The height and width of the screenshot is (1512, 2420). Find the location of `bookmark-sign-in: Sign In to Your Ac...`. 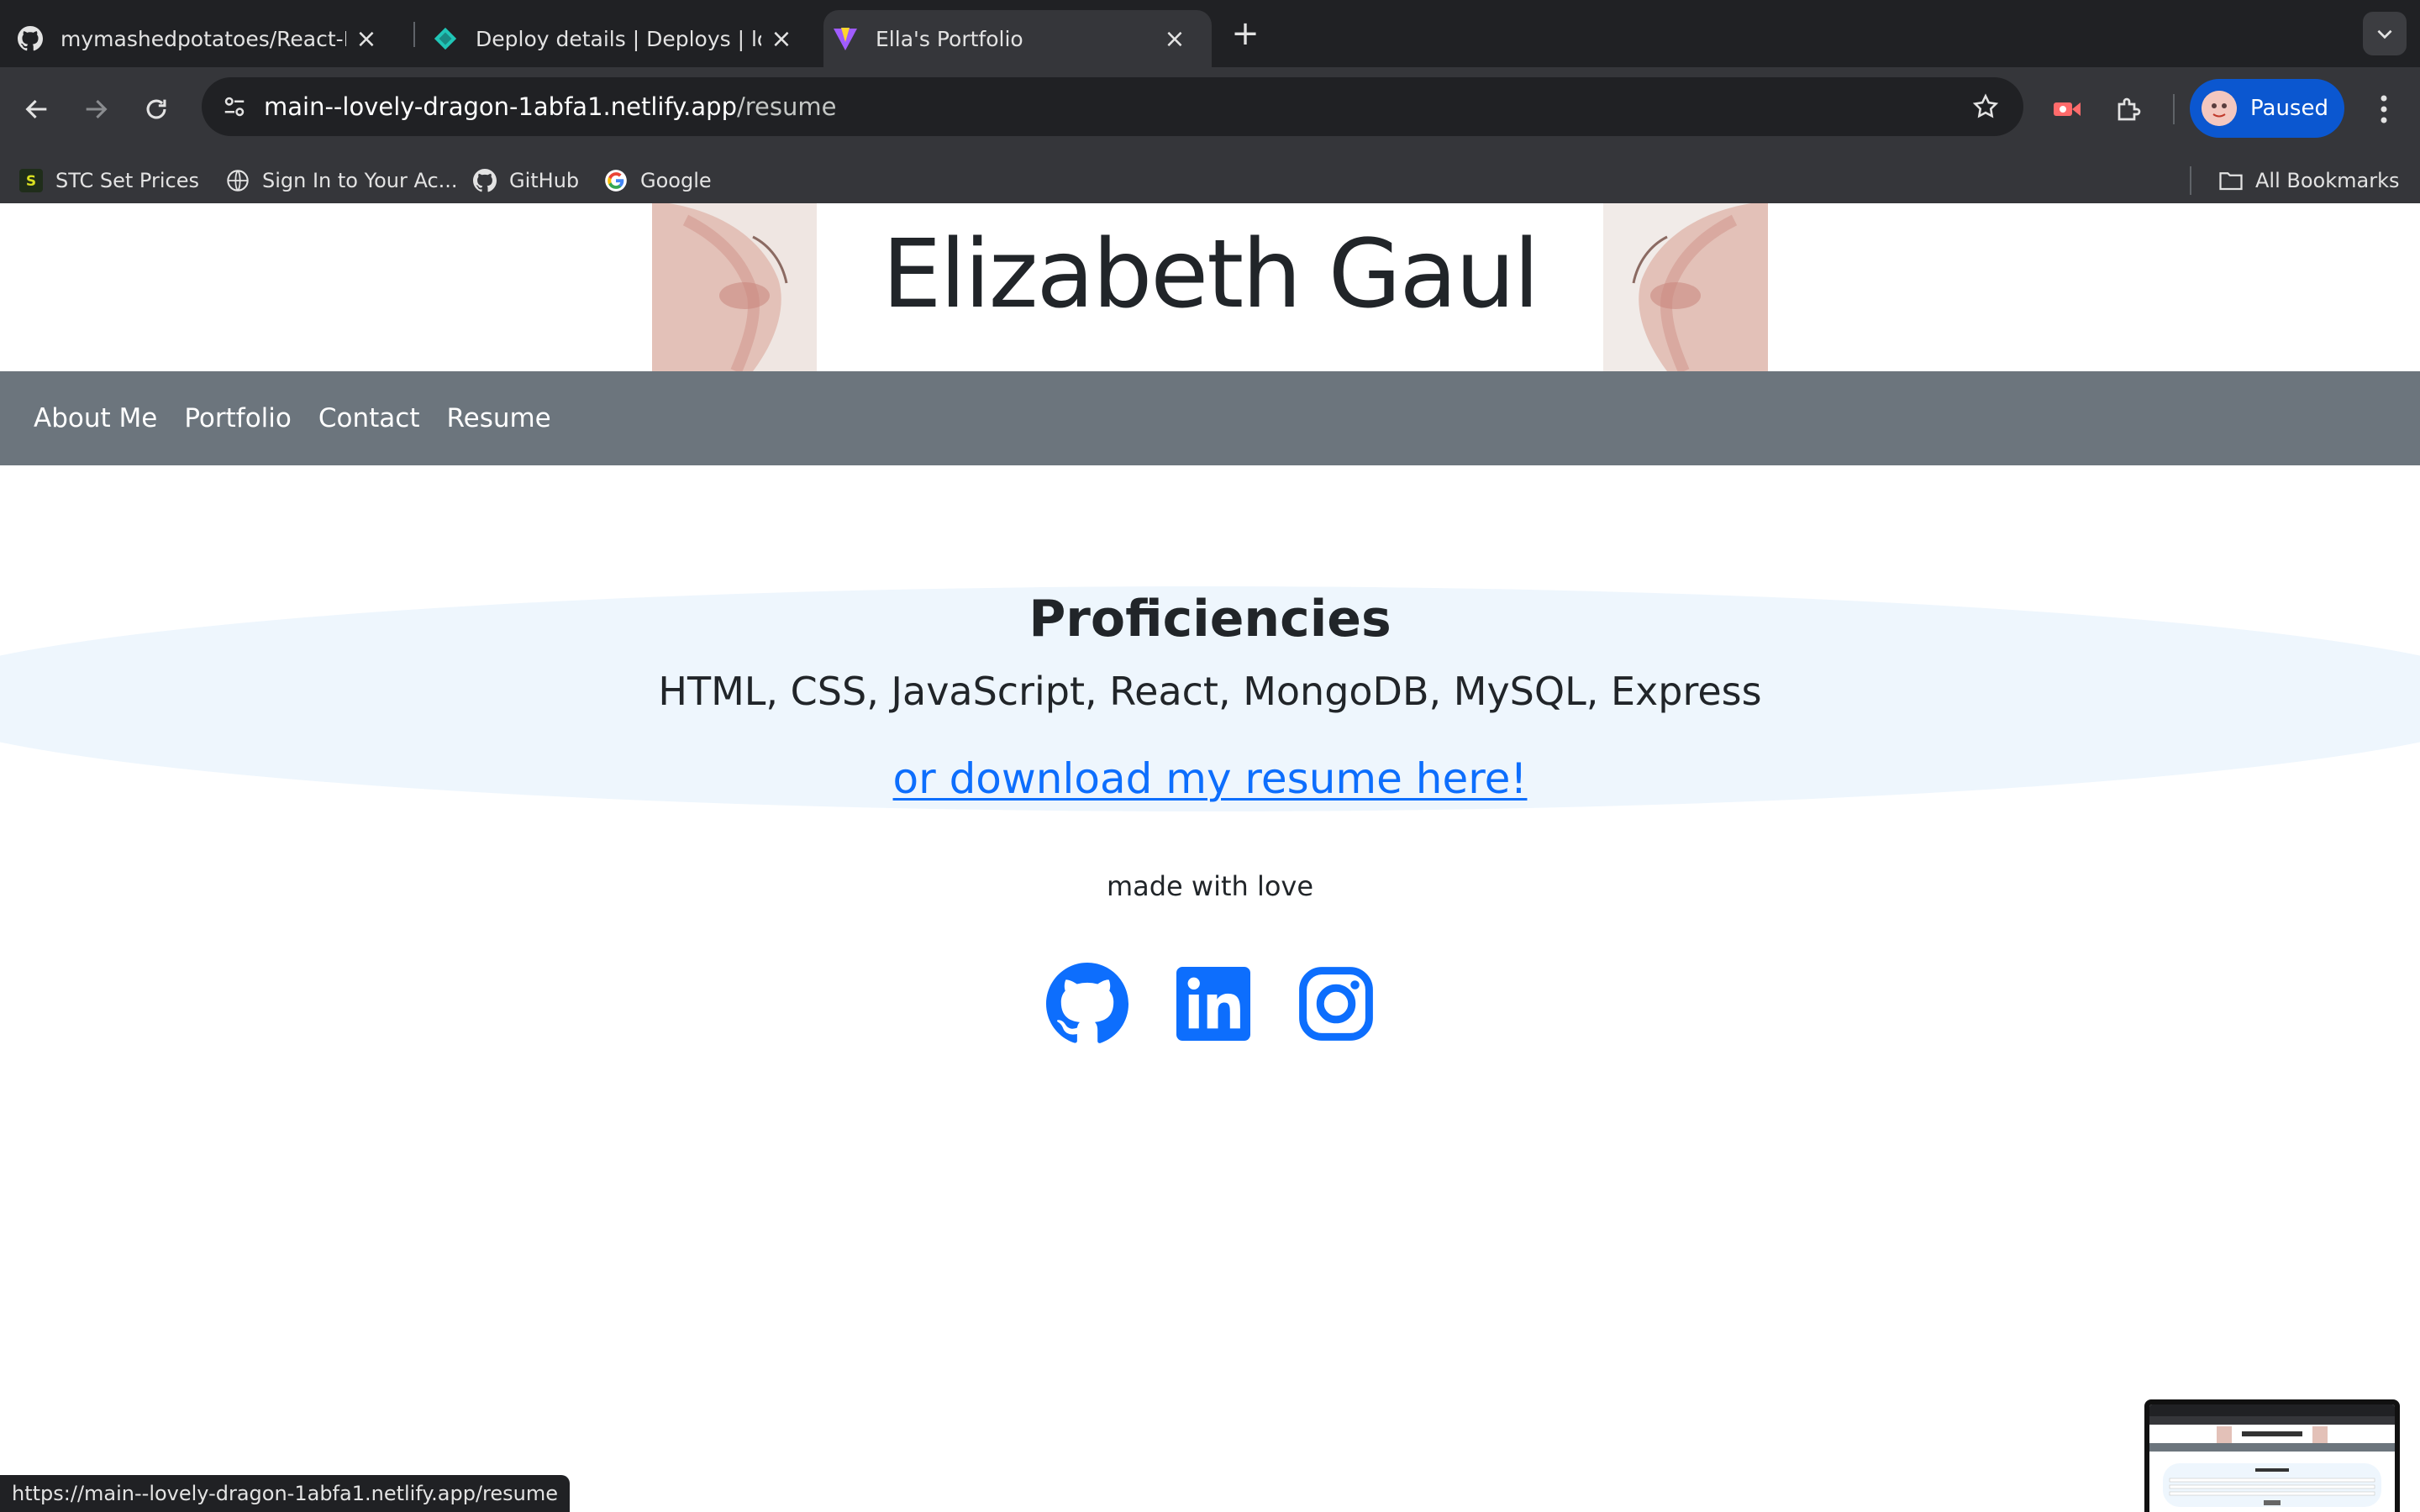

bookmark-sign-in: Sign In to Your Ac... is located at coordinates (341, 181).